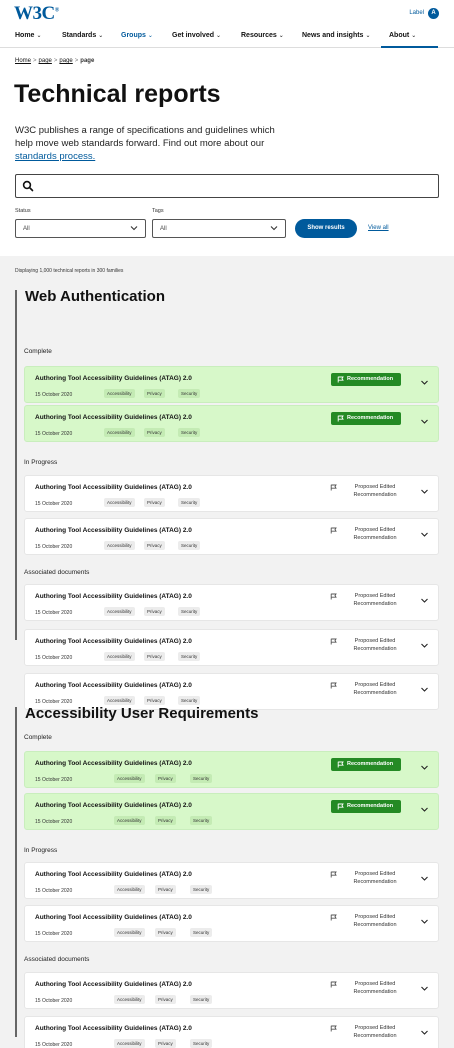 The width and height of the screenshot is (454, 1048). What do you see at coordinates (416, 13) in the screenshot?
I see `login-label: Label` at bounding box center [416, 13].